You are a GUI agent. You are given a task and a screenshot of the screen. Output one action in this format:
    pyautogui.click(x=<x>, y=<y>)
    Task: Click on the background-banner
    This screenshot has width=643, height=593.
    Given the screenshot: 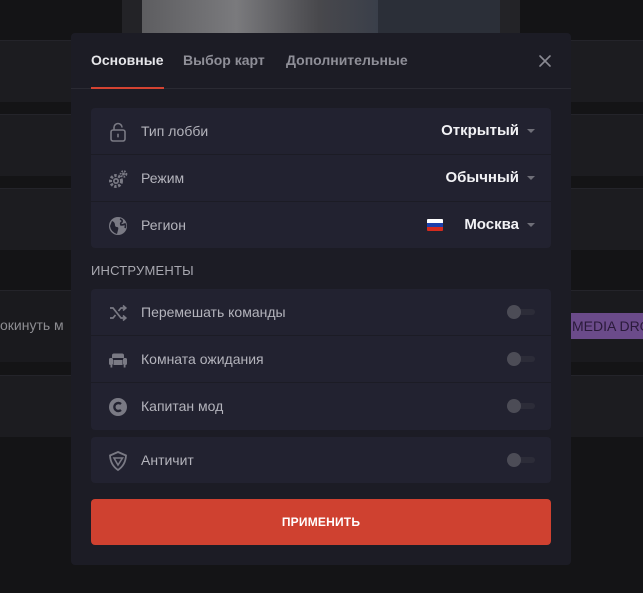 What is the action you would take?
    pyautogui.click(x=321, y=16)
    